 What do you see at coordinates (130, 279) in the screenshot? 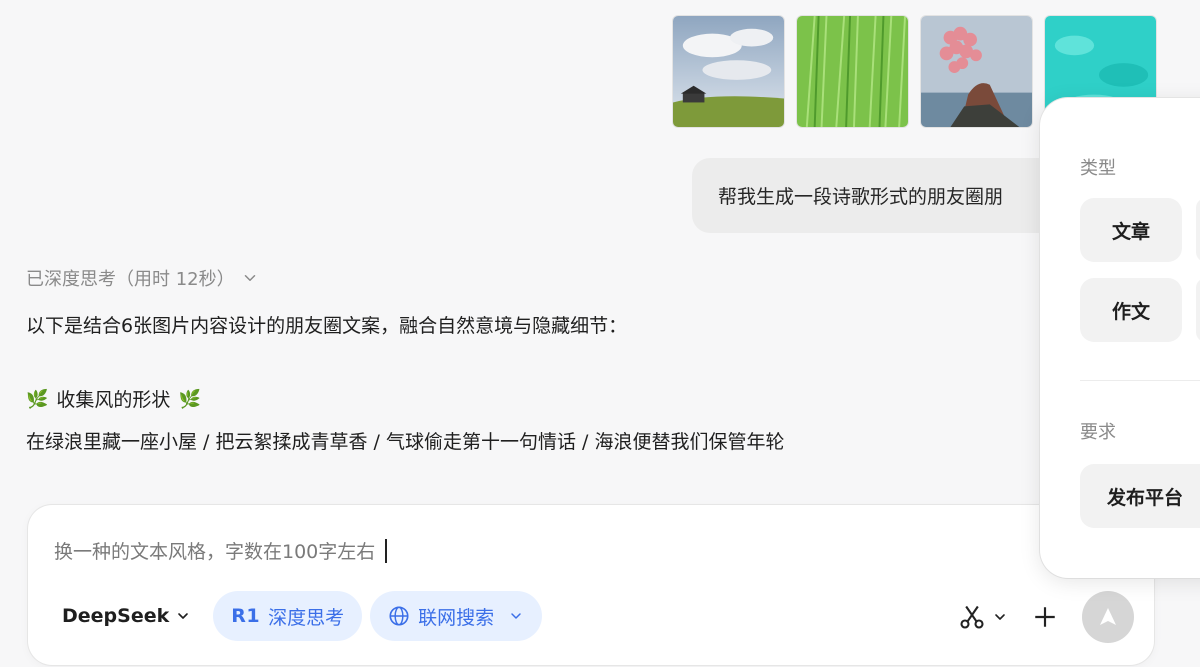
I see `thinking-duration-label: 已深度思考（用时 12秒）` at bounding box center [130, 279].